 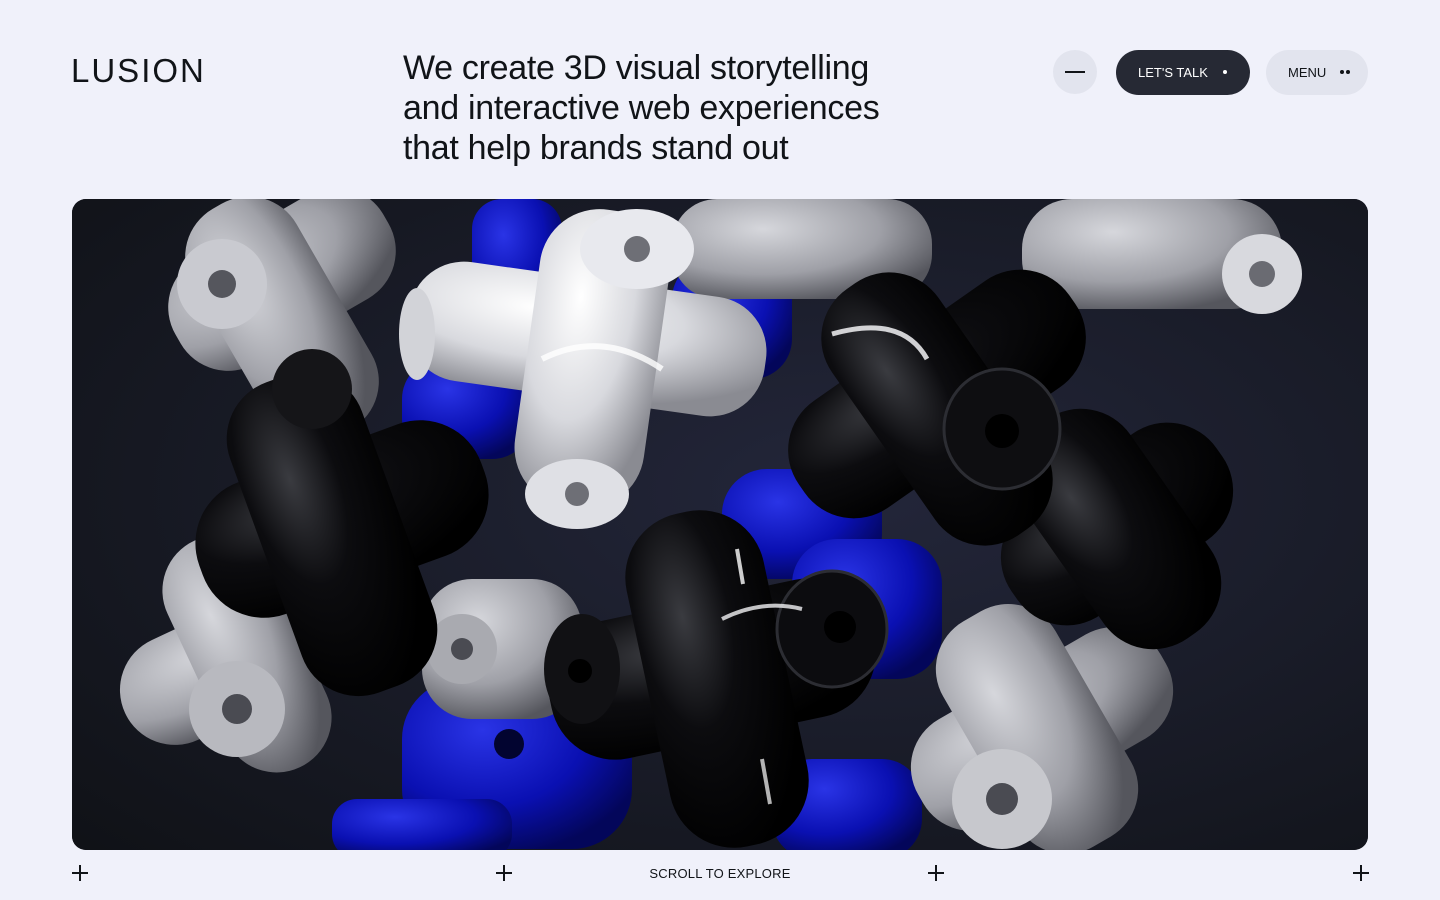 I want to click on lets-talk-button: LET'S TALK, so click(x=1183, y=72).